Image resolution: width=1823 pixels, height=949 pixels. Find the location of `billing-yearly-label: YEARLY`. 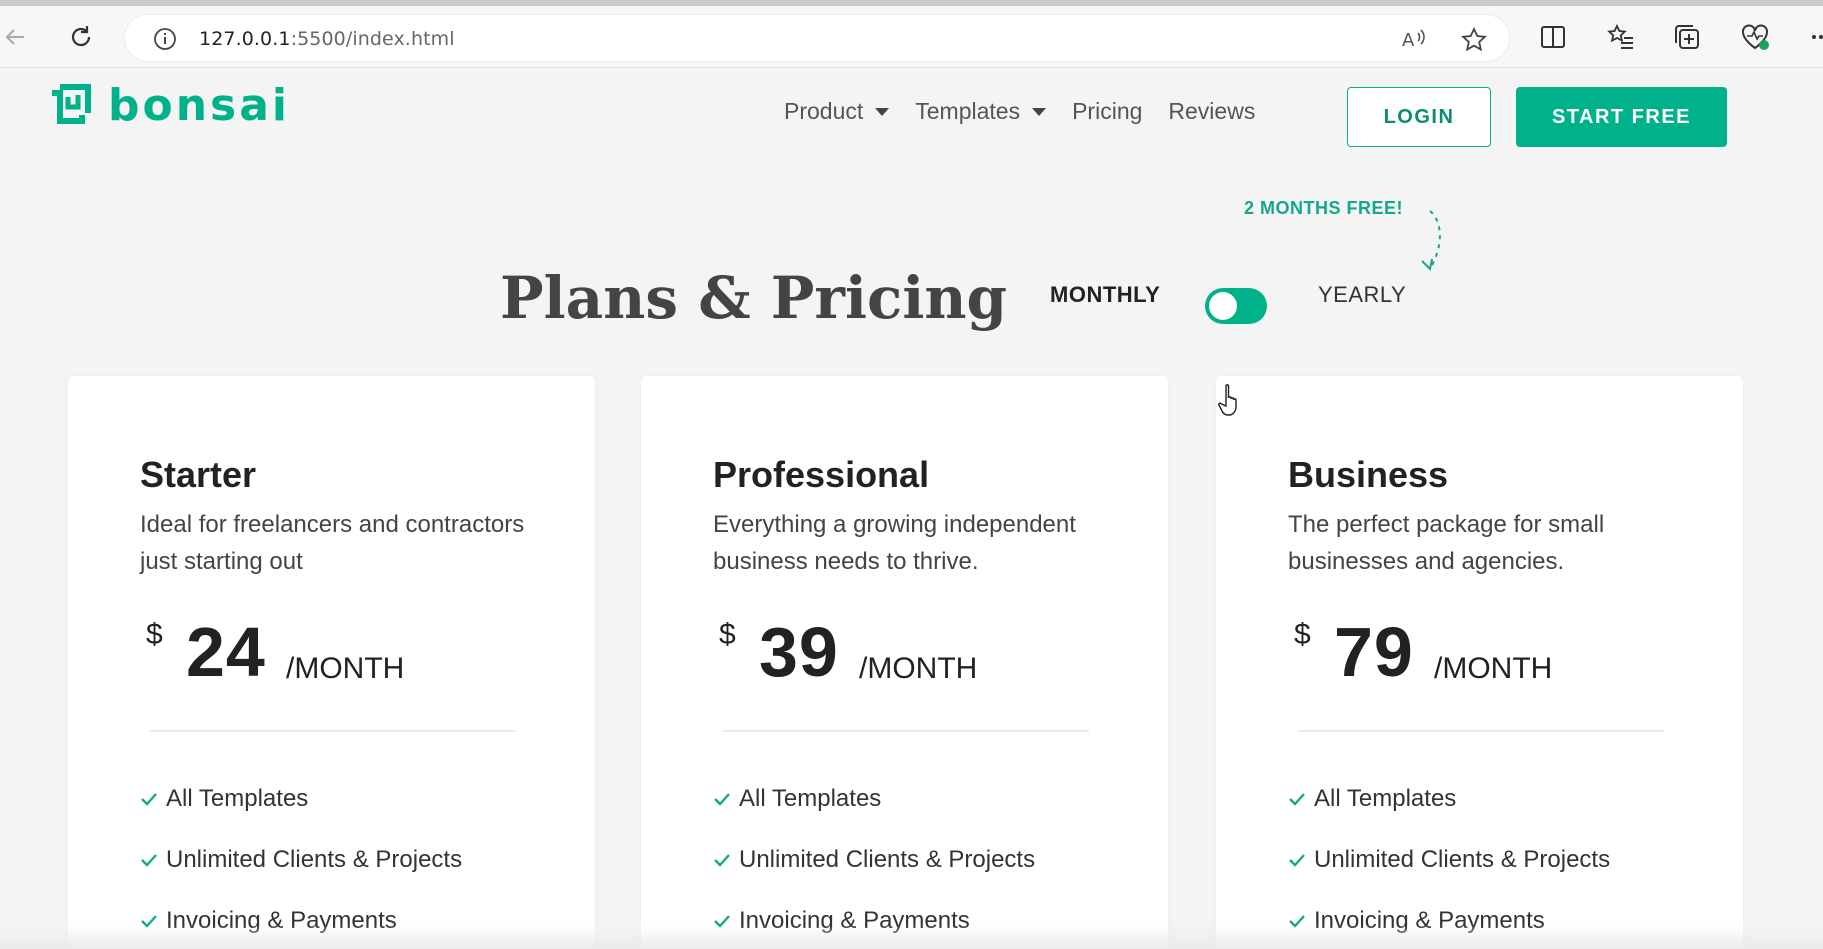

billing-yearly-label: YEARLY is located at coordinates (1362, 295).